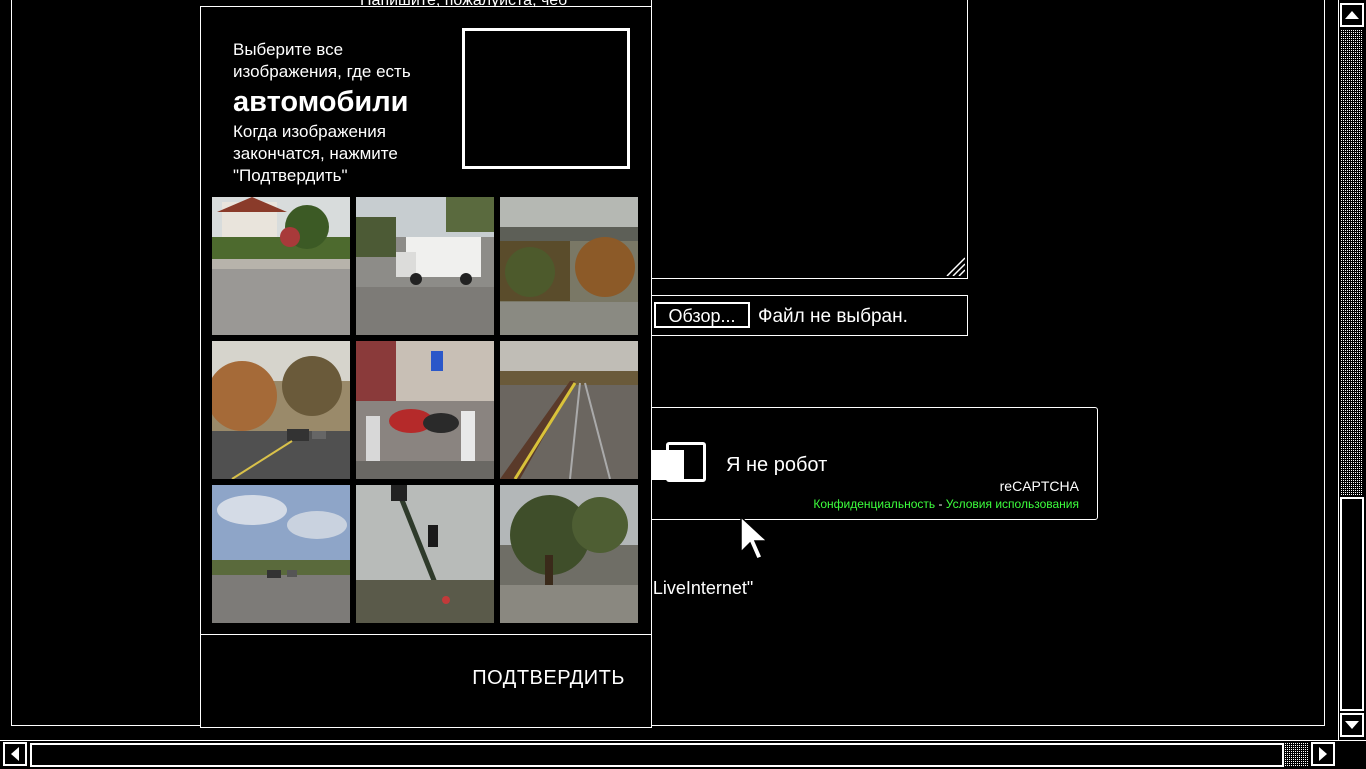 The height and width of the screenshot is (769, 1366). I want to click on horizontal-scroll-thumb, so click(657, 755).